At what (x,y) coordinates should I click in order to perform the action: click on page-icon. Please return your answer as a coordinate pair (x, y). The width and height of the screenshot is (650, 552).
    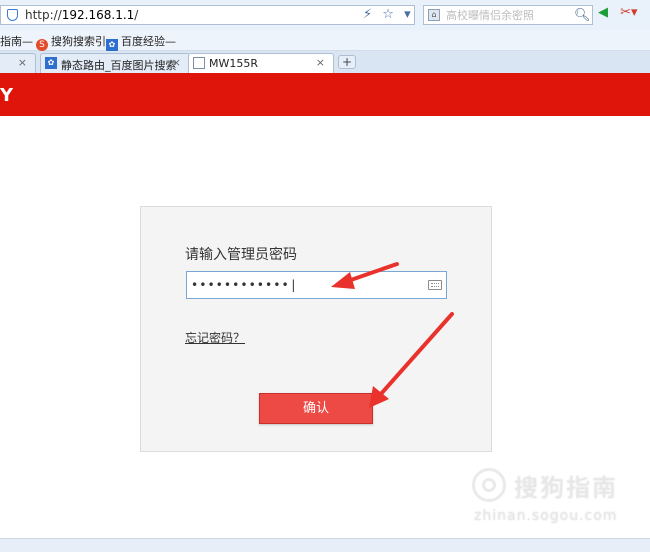
    Looking at the image, I should click on (199, 63).